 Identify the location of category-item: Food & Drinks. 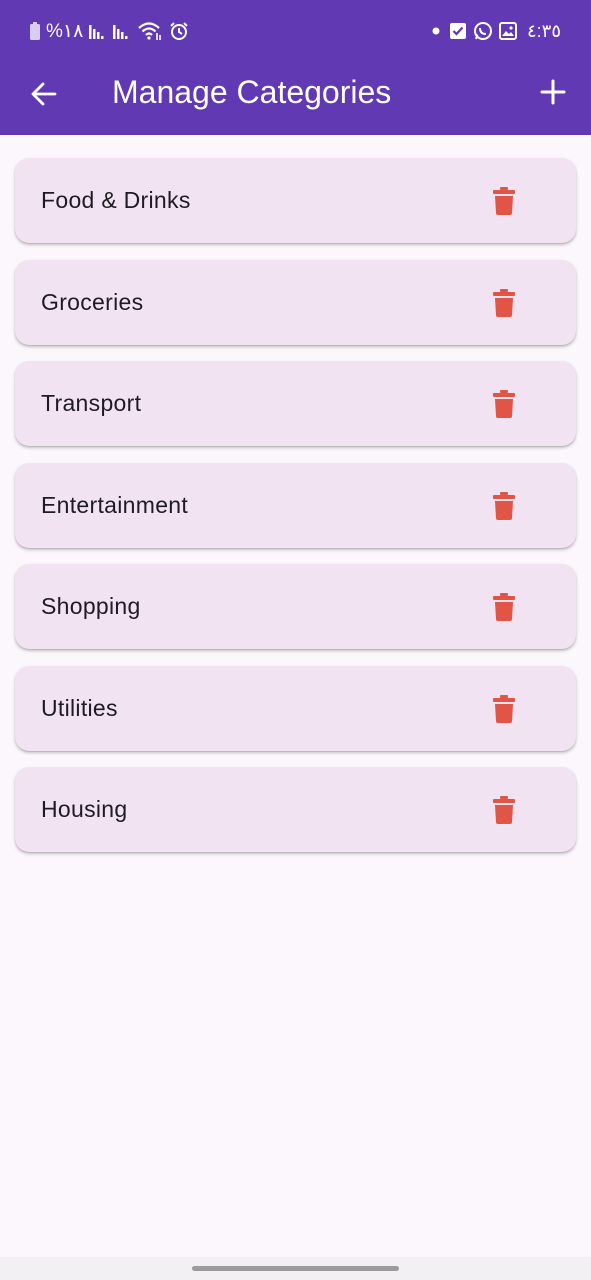
(295, 200).